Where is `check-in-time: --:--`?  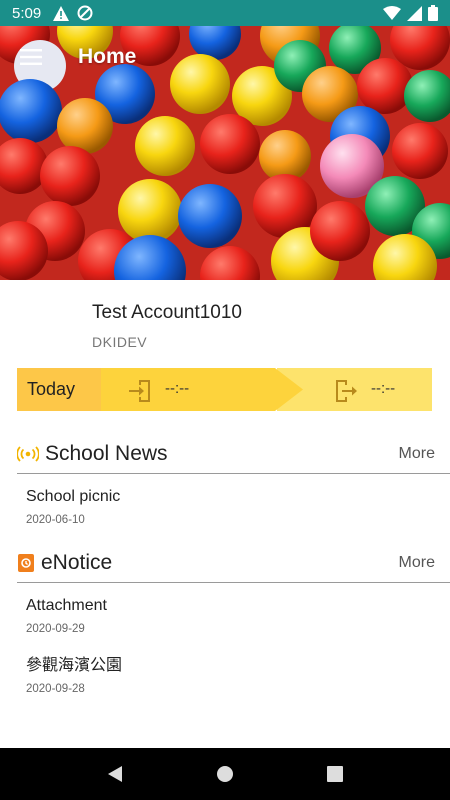 check-in-time: --:-- is located at coordinates (177, 388).